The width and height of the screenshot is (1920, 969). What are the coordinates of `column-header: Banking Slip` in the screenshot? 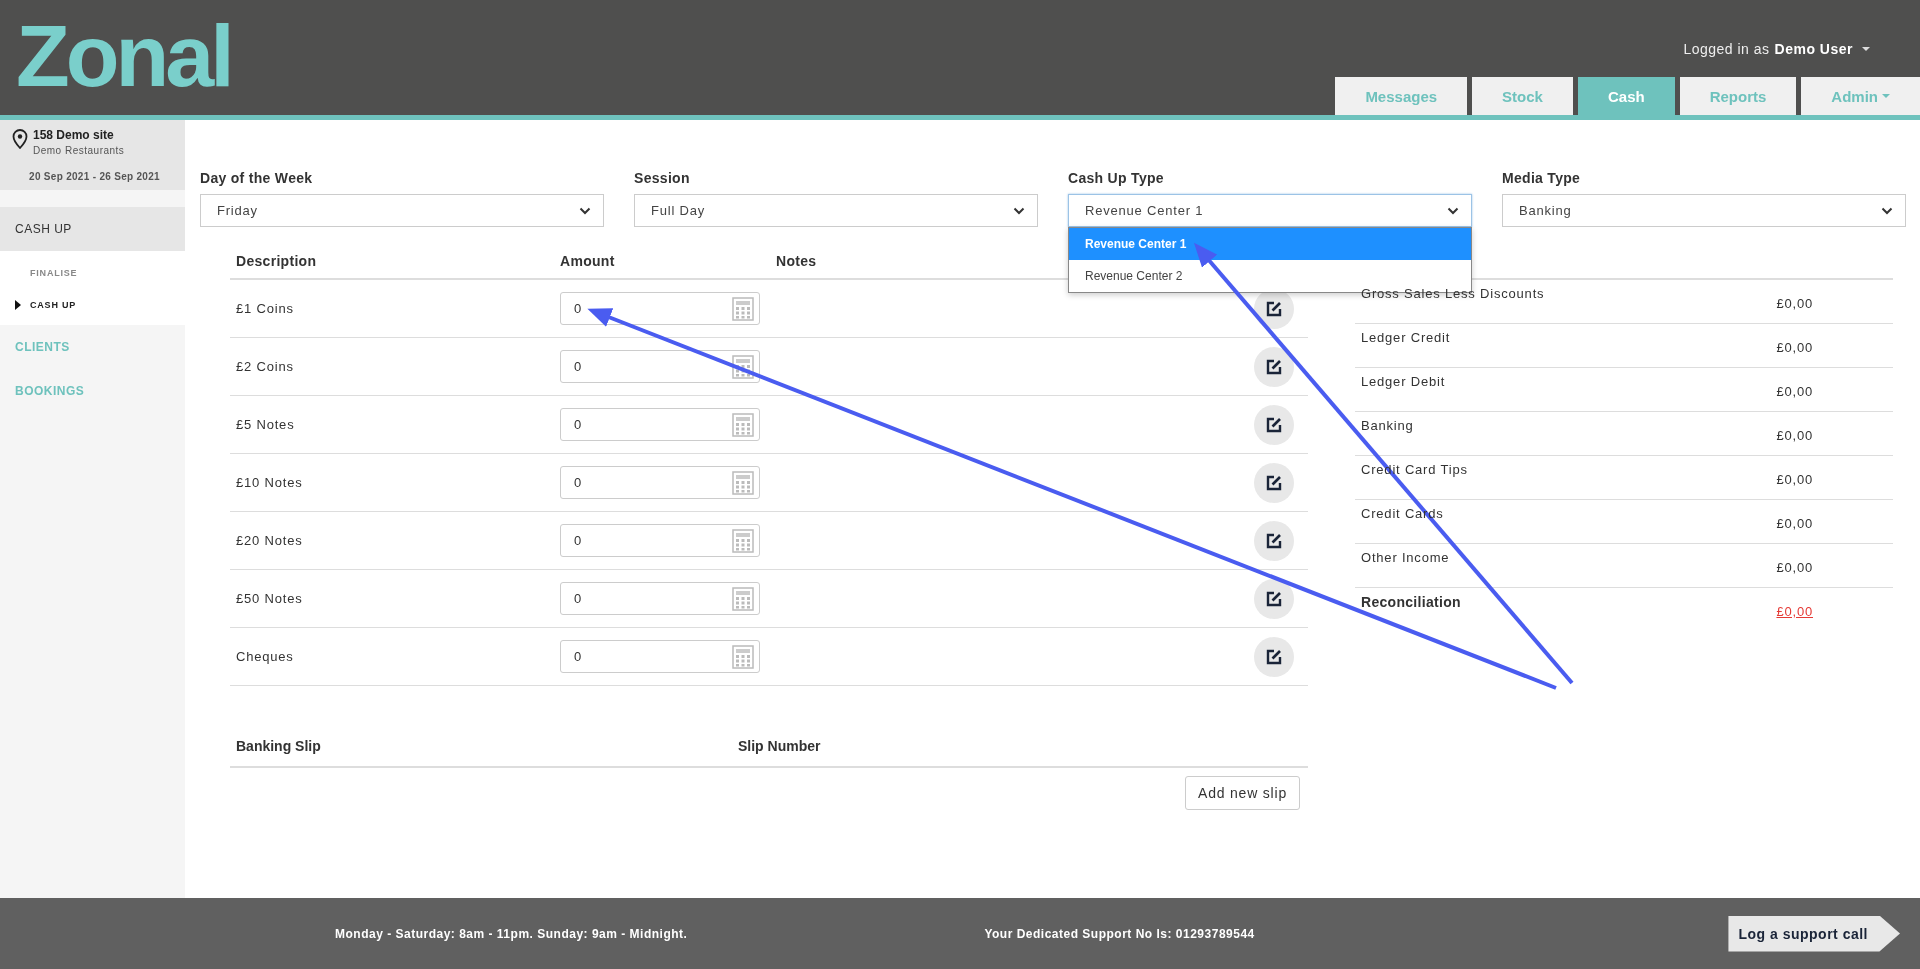 It's located at (278, 746).